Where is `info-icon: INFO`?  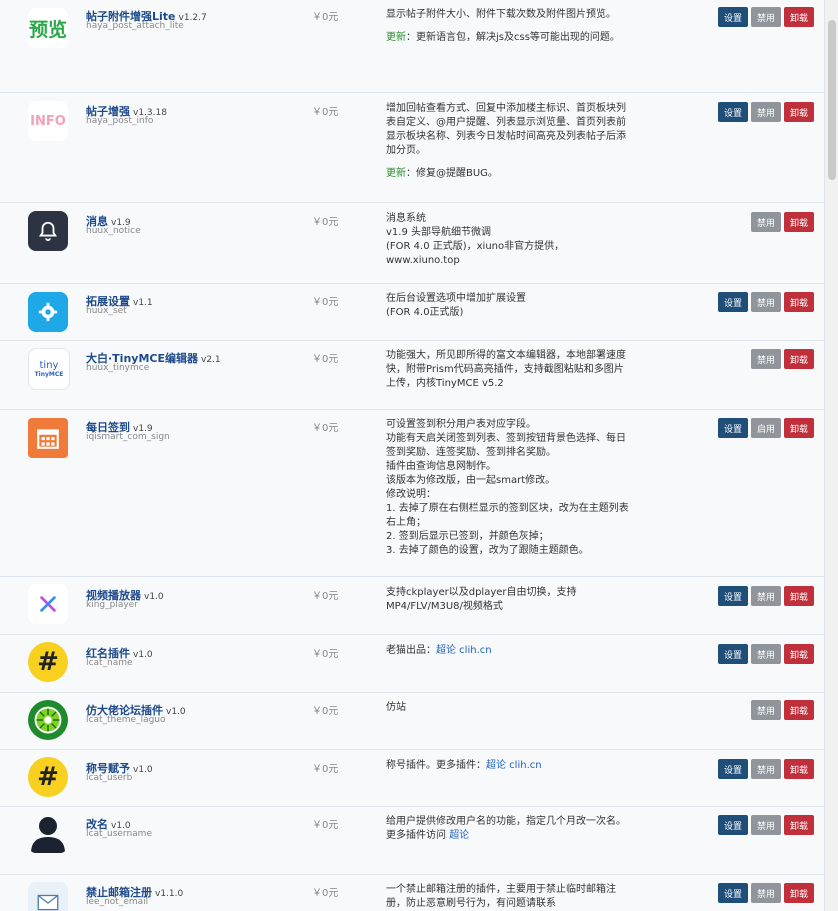
info-icon: INFO is located at coordinates (48, 121).